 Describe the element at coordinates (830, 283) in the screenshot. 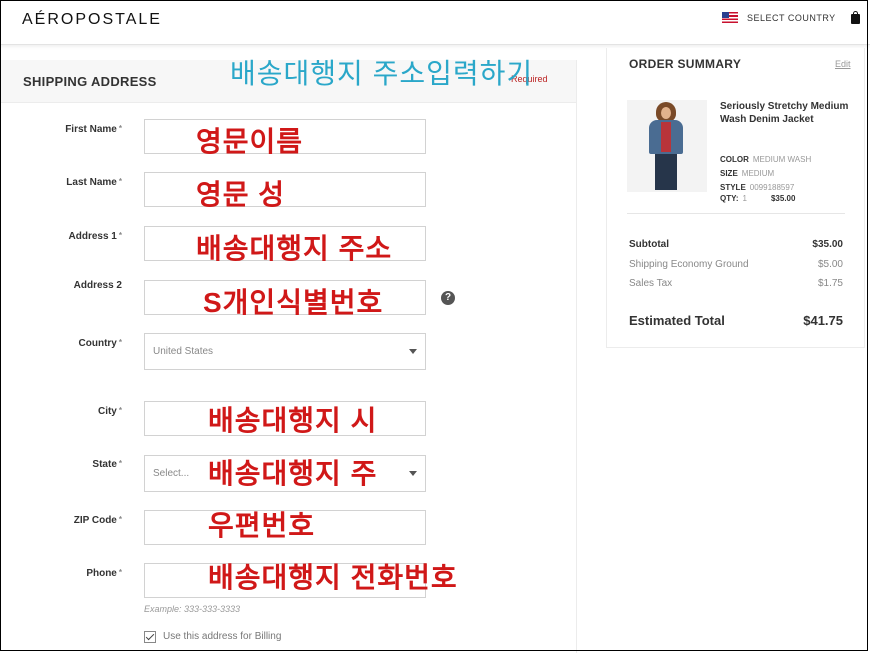

I see `tax-value: $1.75` at that location.